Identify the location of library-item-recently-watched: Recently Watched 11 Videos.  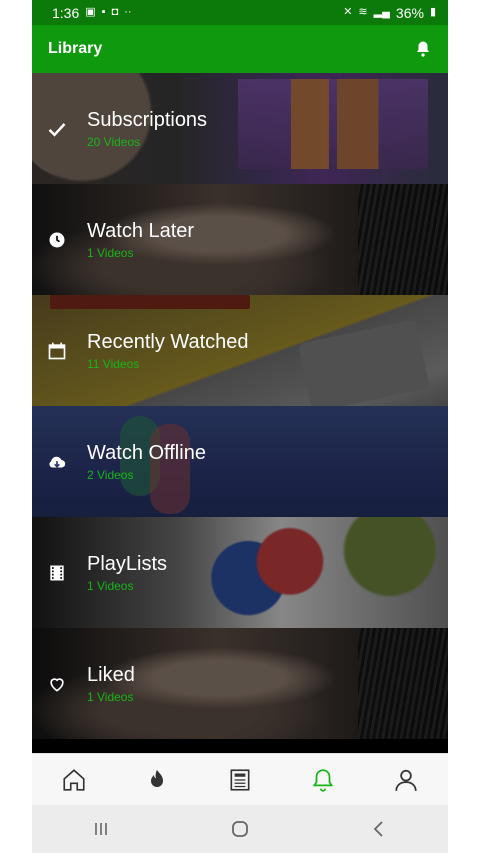
(240, 350).